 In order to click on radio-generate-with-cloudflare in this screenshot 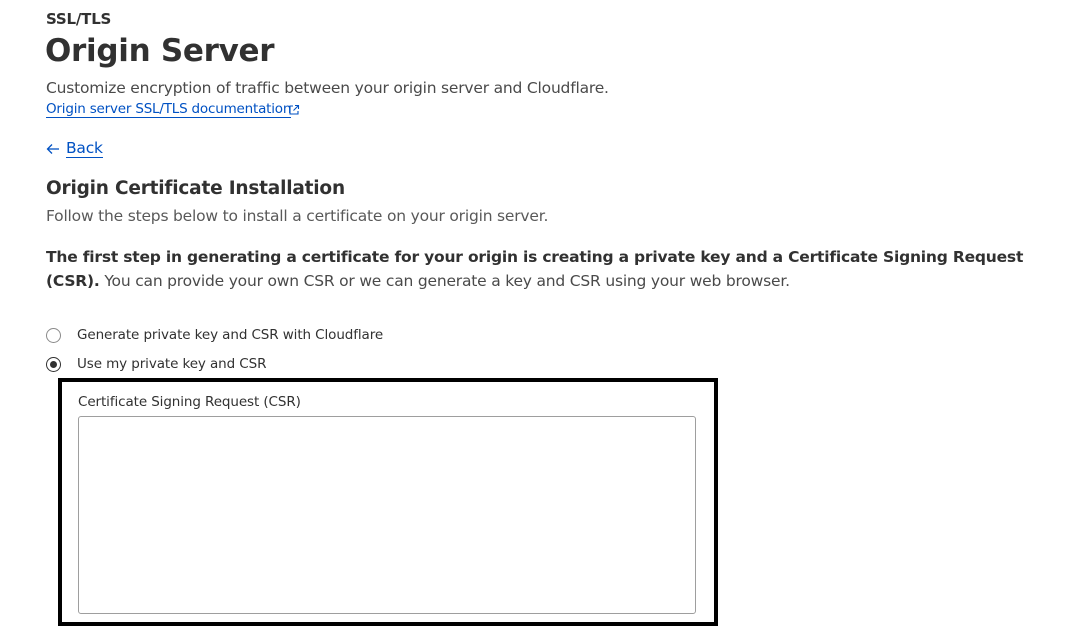, I will do `click(53, 335)`.